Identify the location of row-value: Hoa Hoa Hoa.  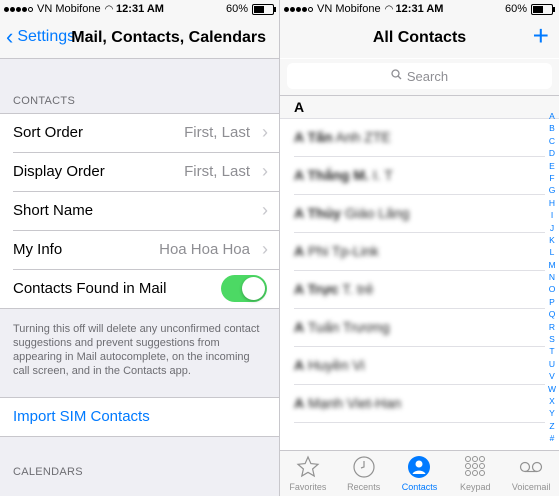
(204, 249).